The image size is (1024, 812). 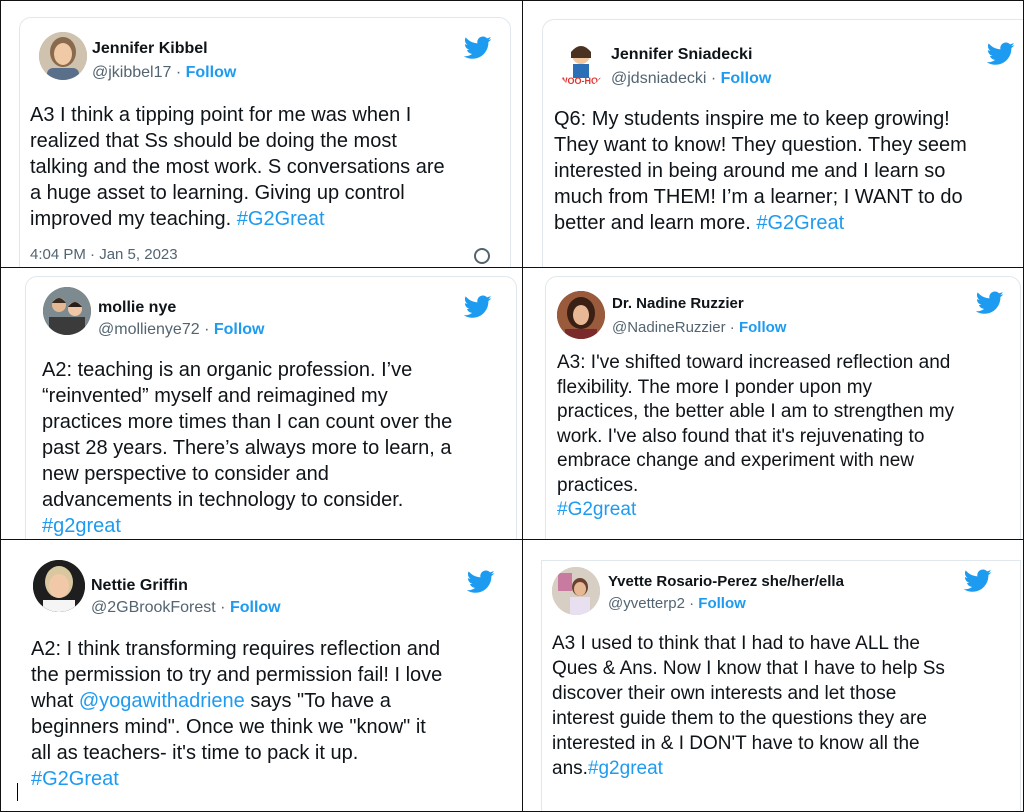 What do you see at coordinates (149, 329) in the screenshot?
I see `author-handle: @mollienye72` at bounding box center [149, 329].